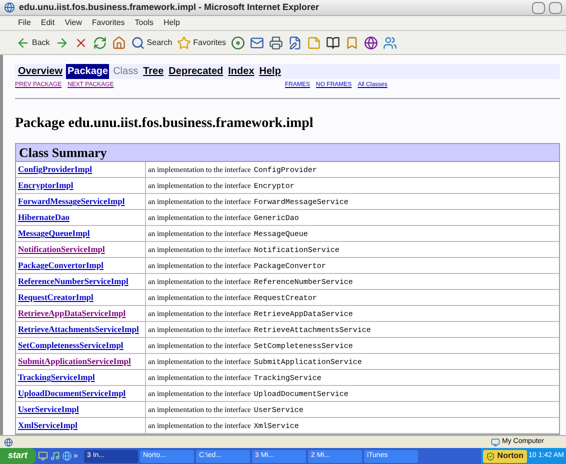 The image size is (566, 464). Describe the element at coordinates (201, 43) in the screenshot. I see `toolbar-button: Favorites` at that location.